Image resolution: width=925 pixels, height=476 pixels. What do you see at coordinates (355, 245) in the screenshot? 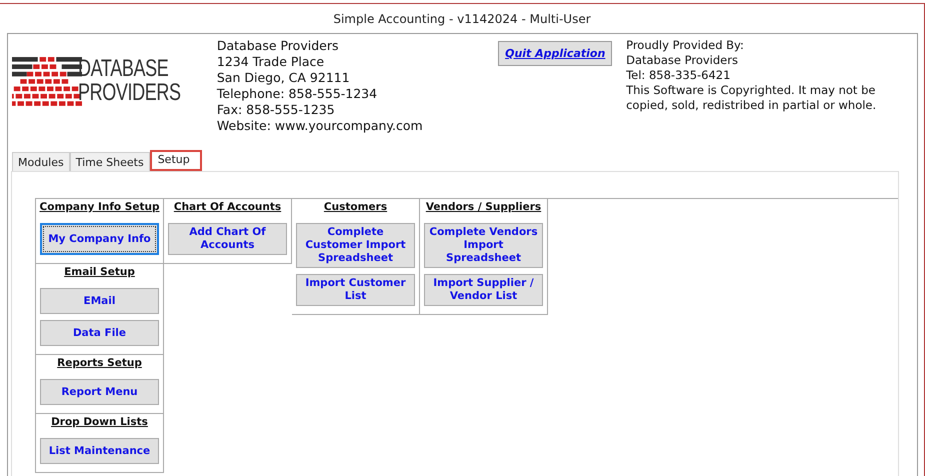
I see `setup-button: Complete Customer Import Spreadsheet` at bounding box center [355, 245].